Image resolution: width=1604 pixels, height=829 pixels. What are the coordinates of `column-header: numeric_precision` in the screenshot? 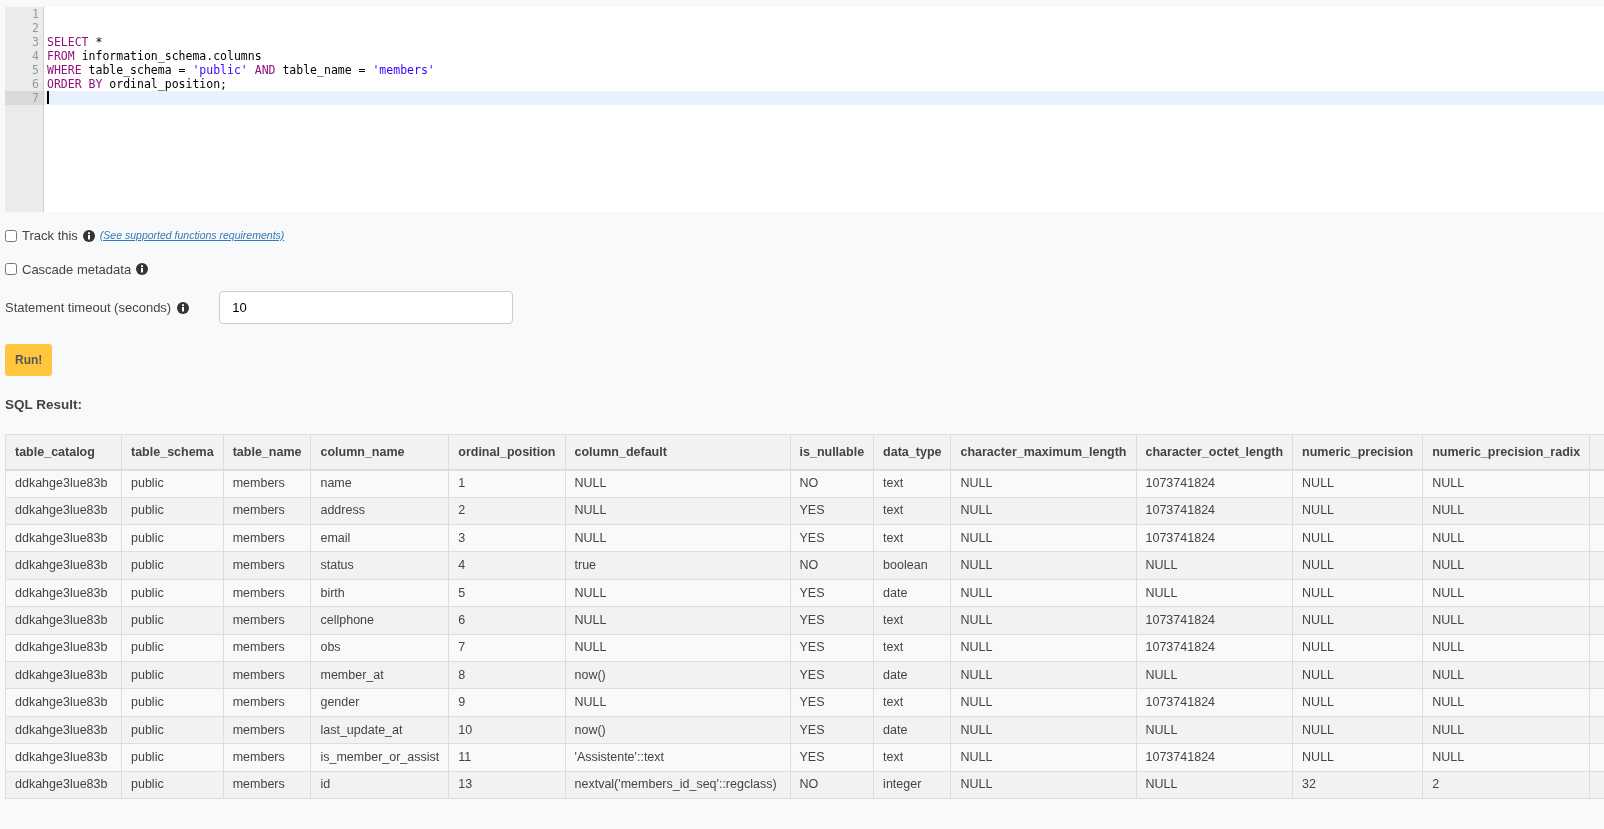 It's located at (1357, 452).